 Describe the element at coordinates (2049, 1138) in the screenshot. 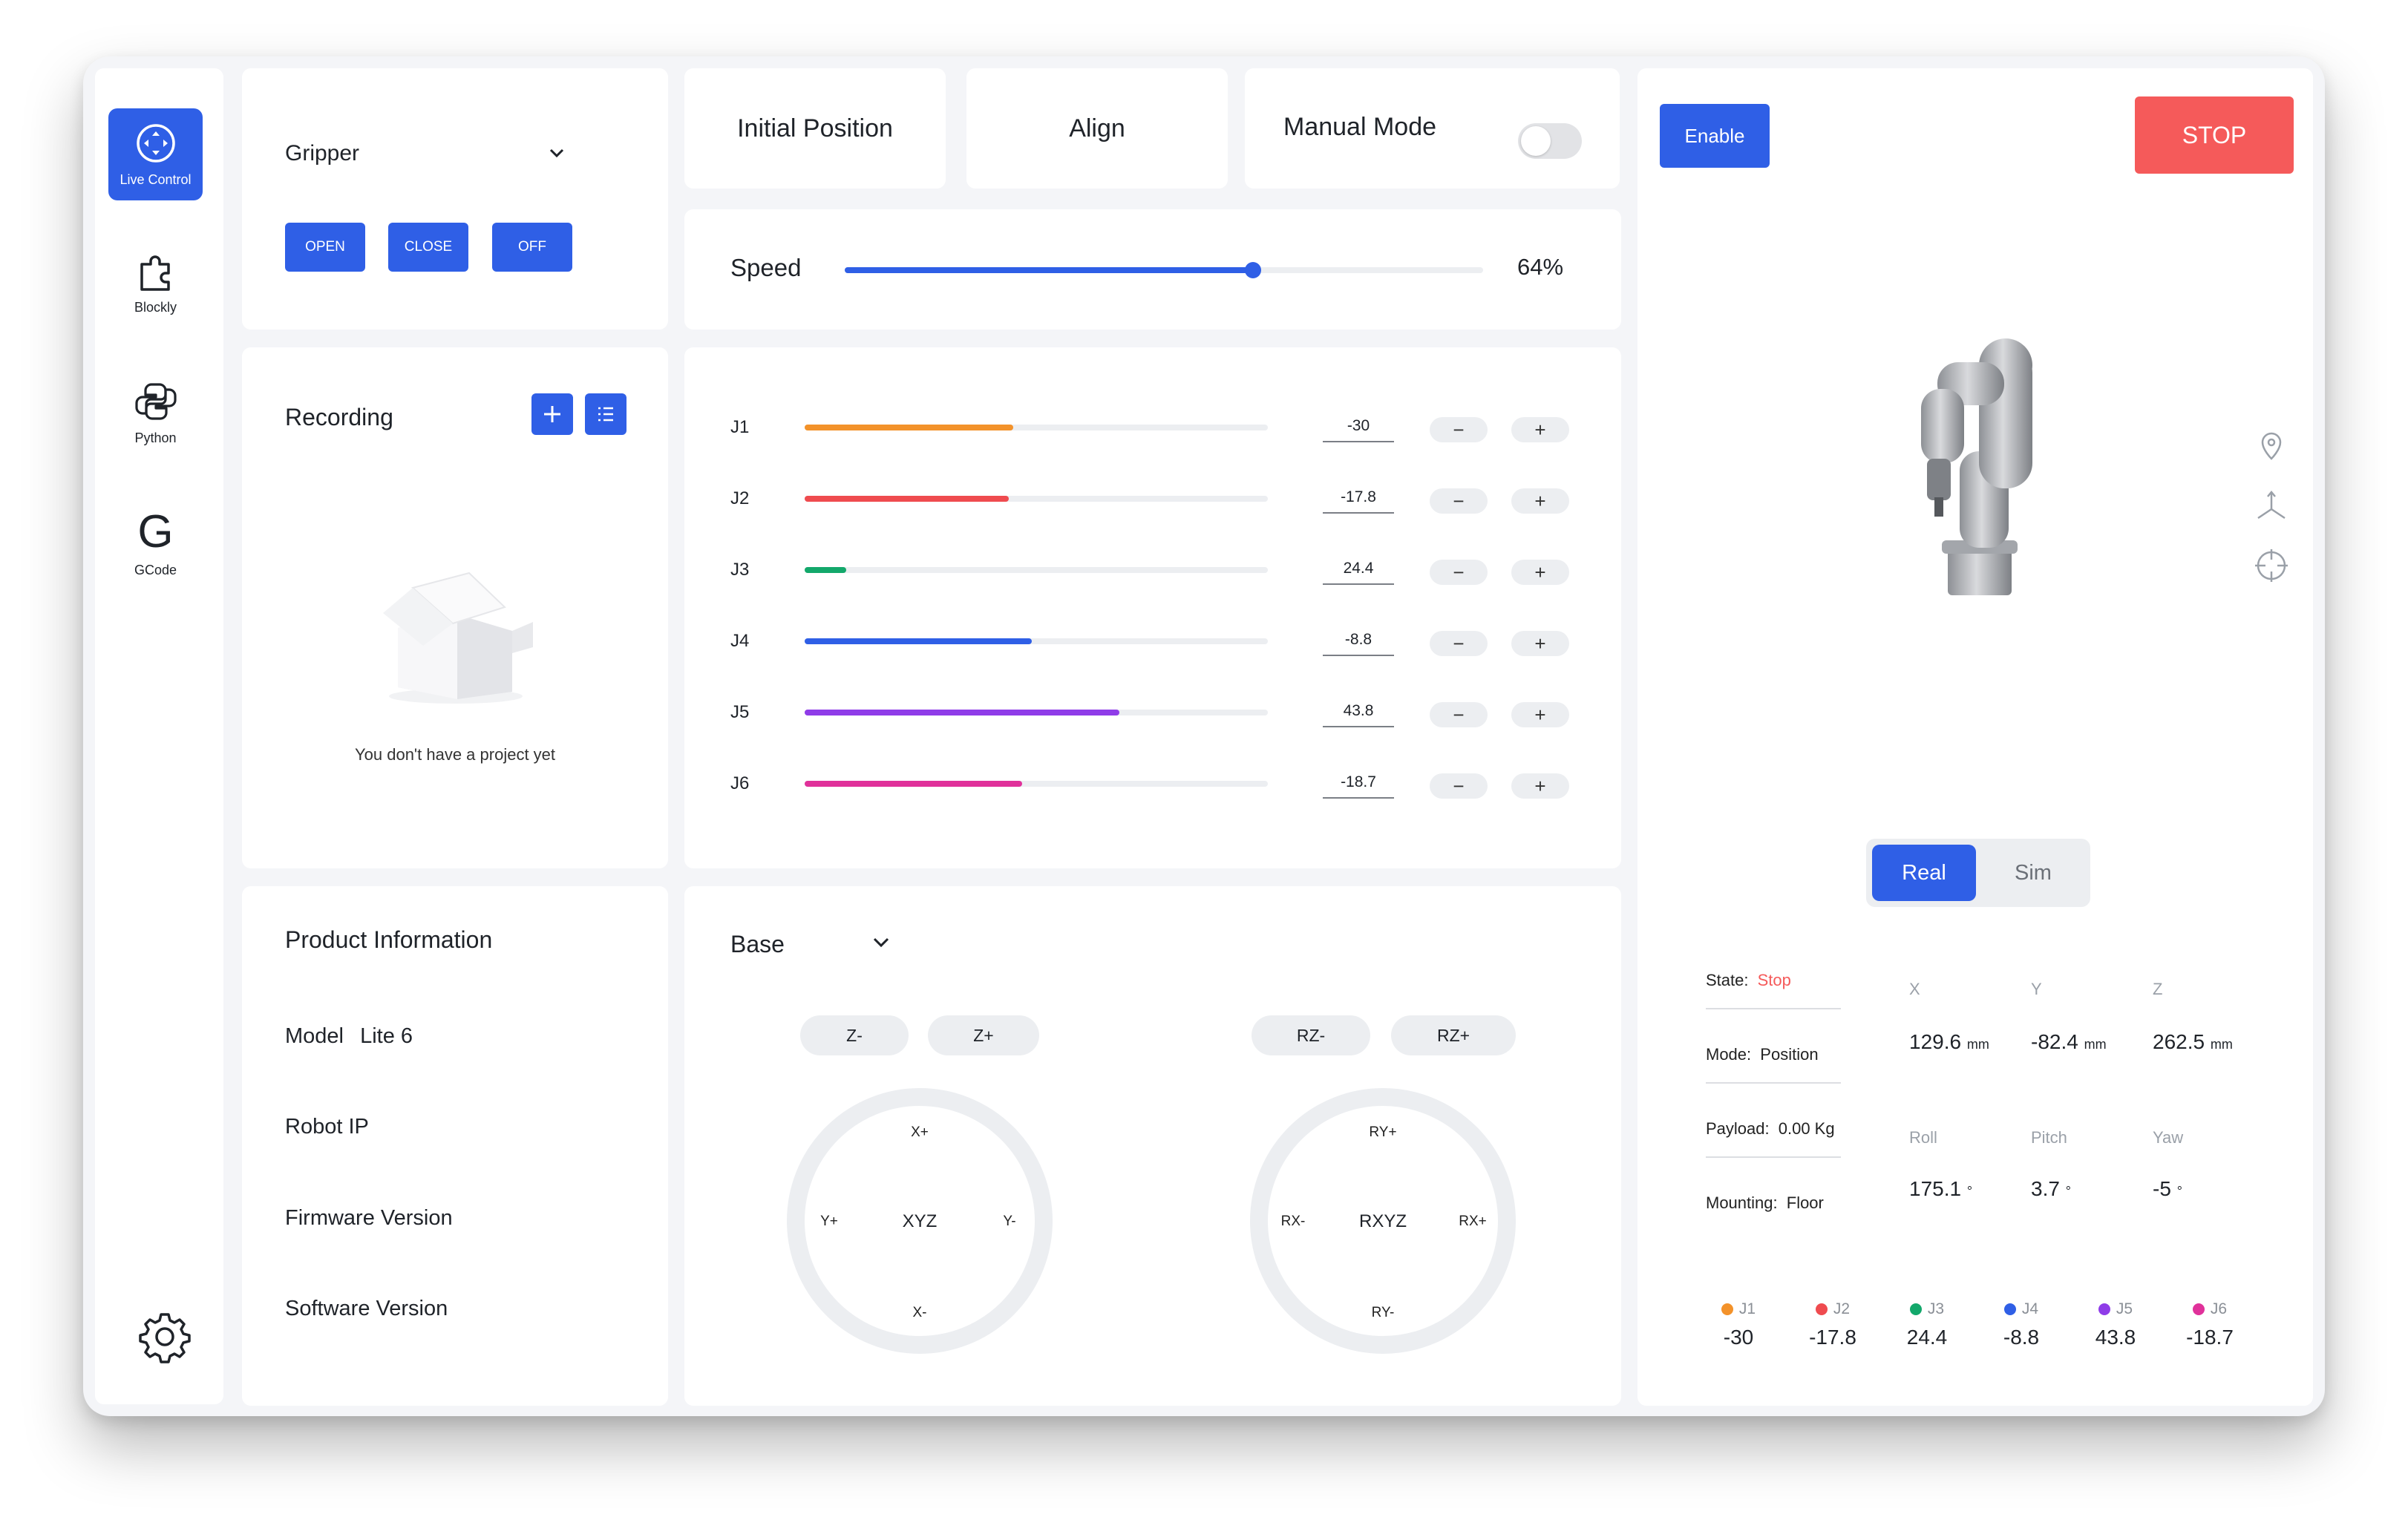

I see `pitch-label: Pitch` at that location.